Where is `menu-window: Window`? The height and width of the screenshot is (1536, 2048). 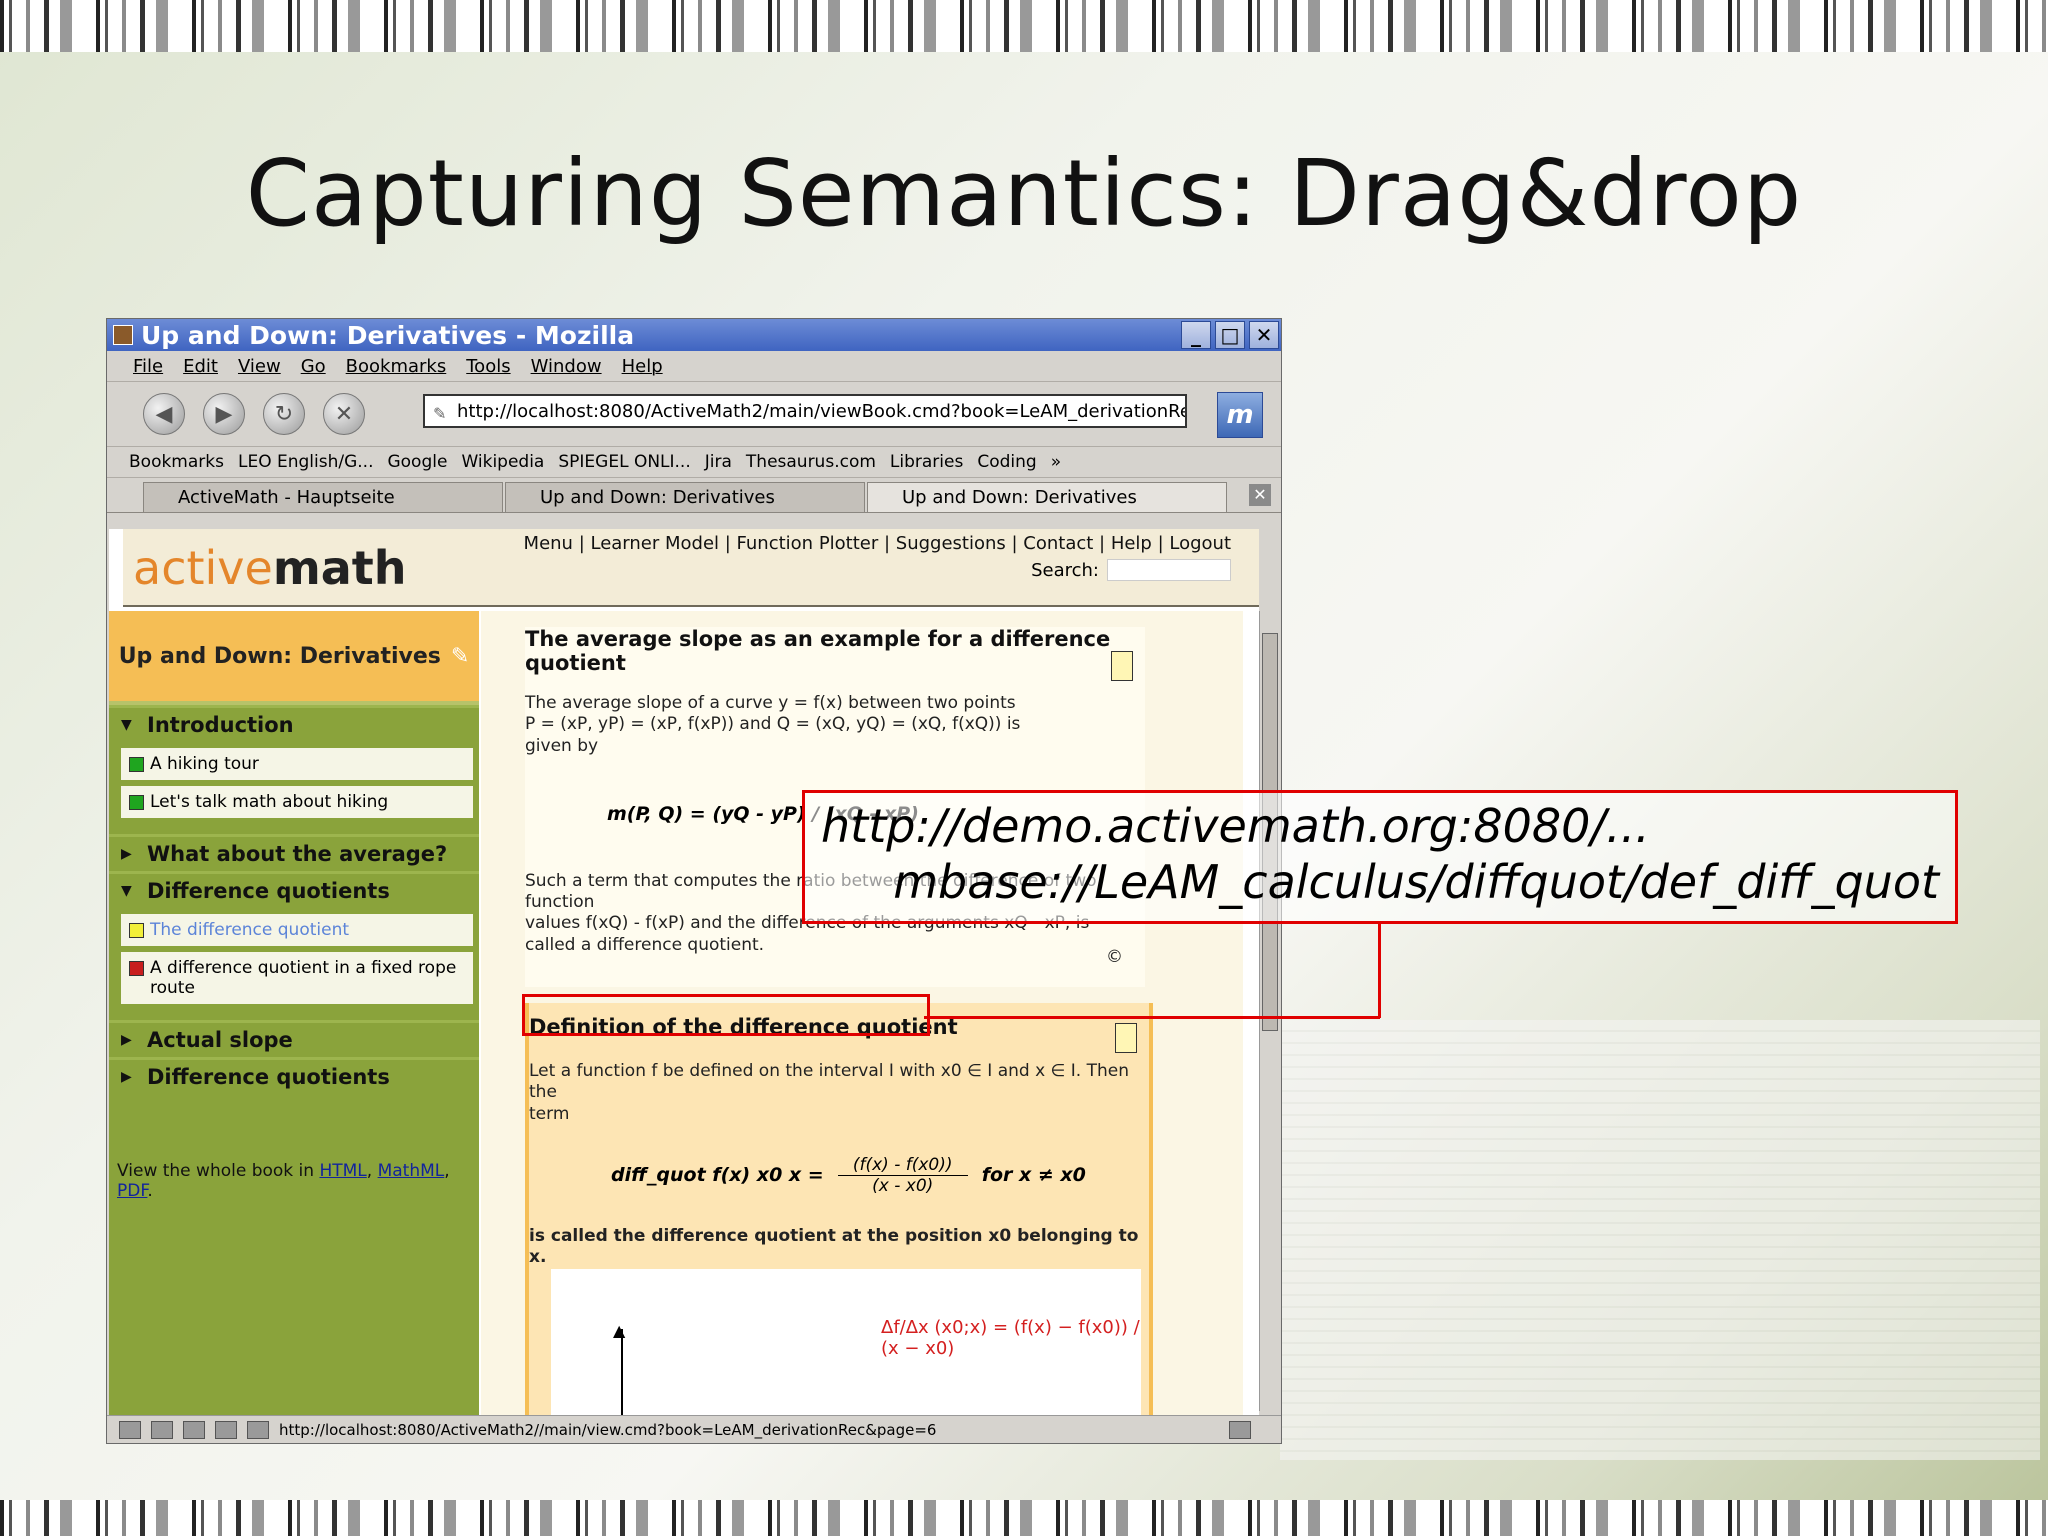 menu-window: Window is located at coordinates (566, 366).